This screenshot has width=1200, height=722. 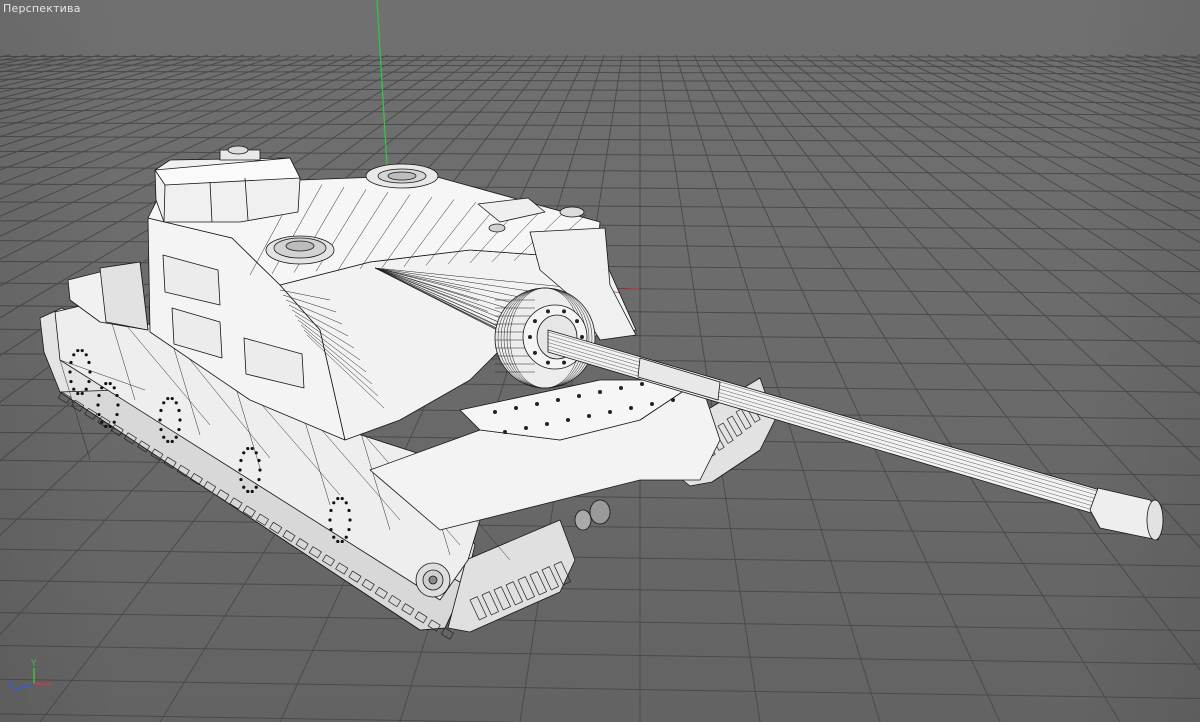 I want to click on drive-sprocket, so click(x=433, y=580).